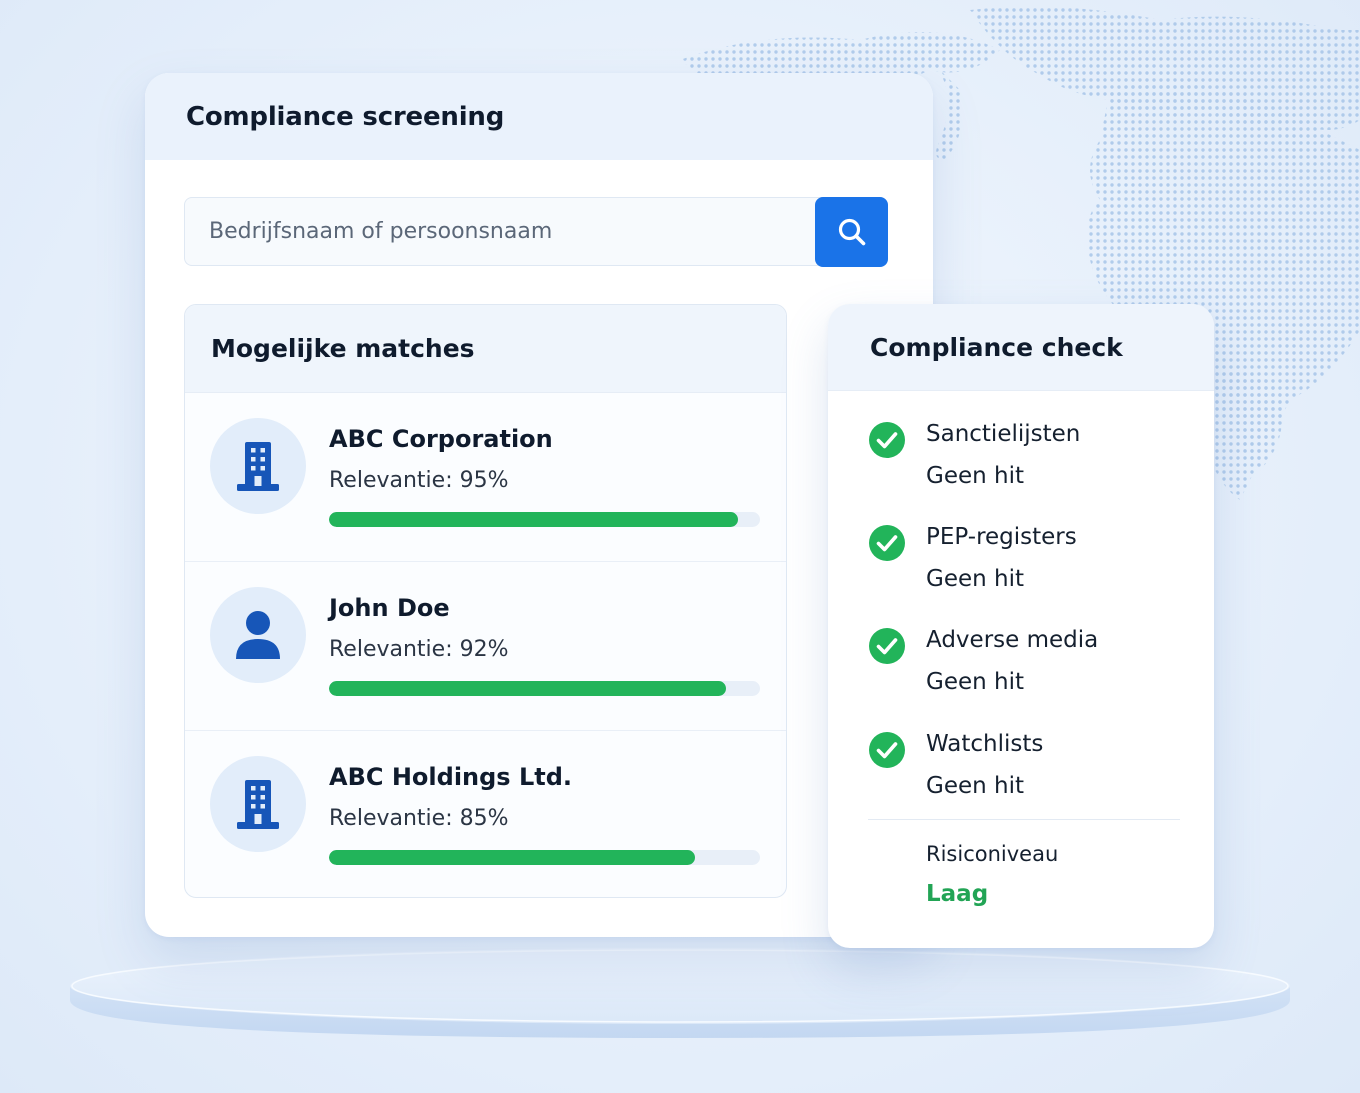 The height and width of the screenshot is (1093, 1360). I want to click on relevance-text: Relevantie: 85%, so click(419, 818).